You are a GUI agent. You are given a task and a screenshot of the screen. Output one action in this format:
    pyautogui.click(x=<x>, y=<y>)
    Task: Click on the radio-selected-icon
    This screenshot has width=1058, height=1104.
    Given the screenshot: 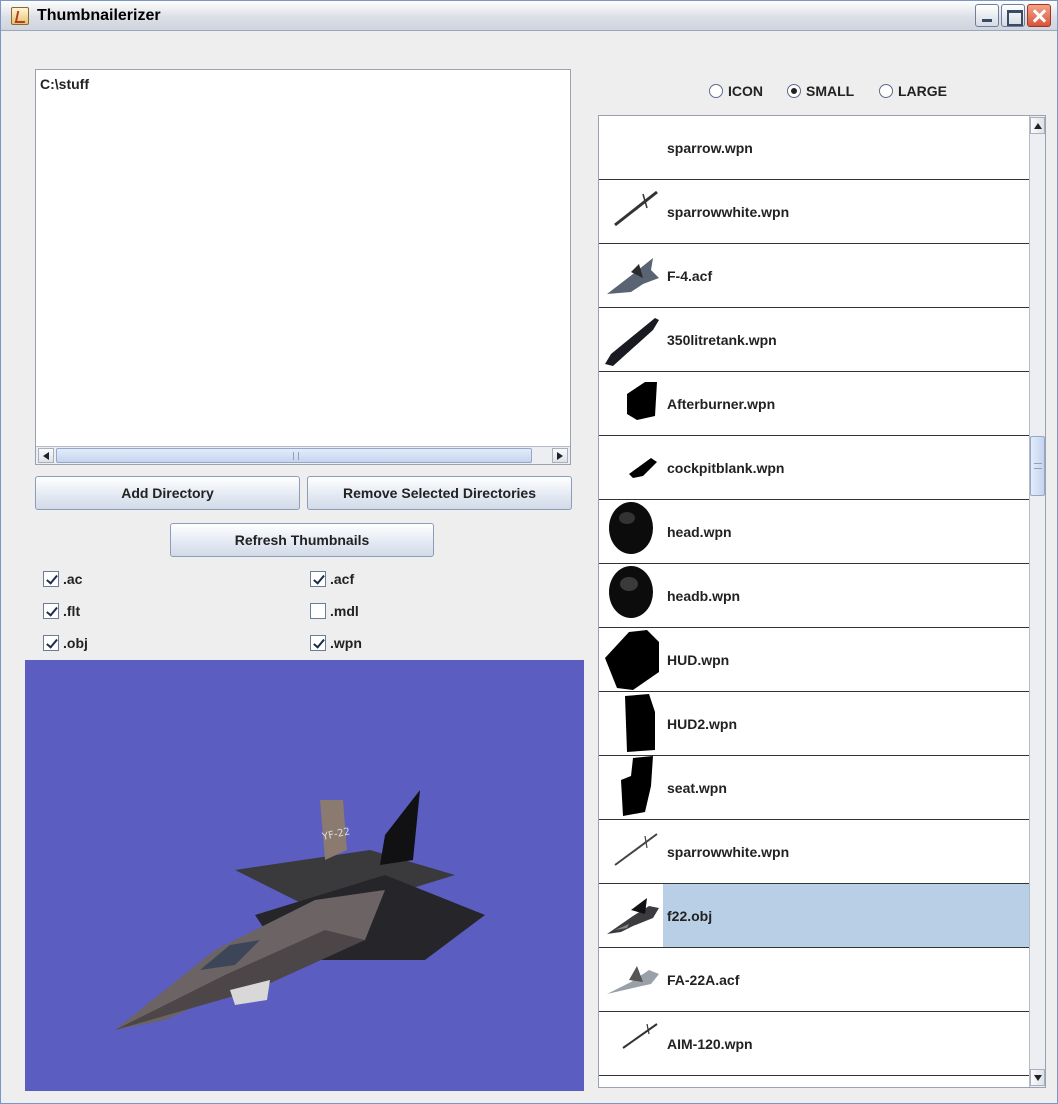 What is the action you would take?
    pyautogui.click(x=794, y=91)
    